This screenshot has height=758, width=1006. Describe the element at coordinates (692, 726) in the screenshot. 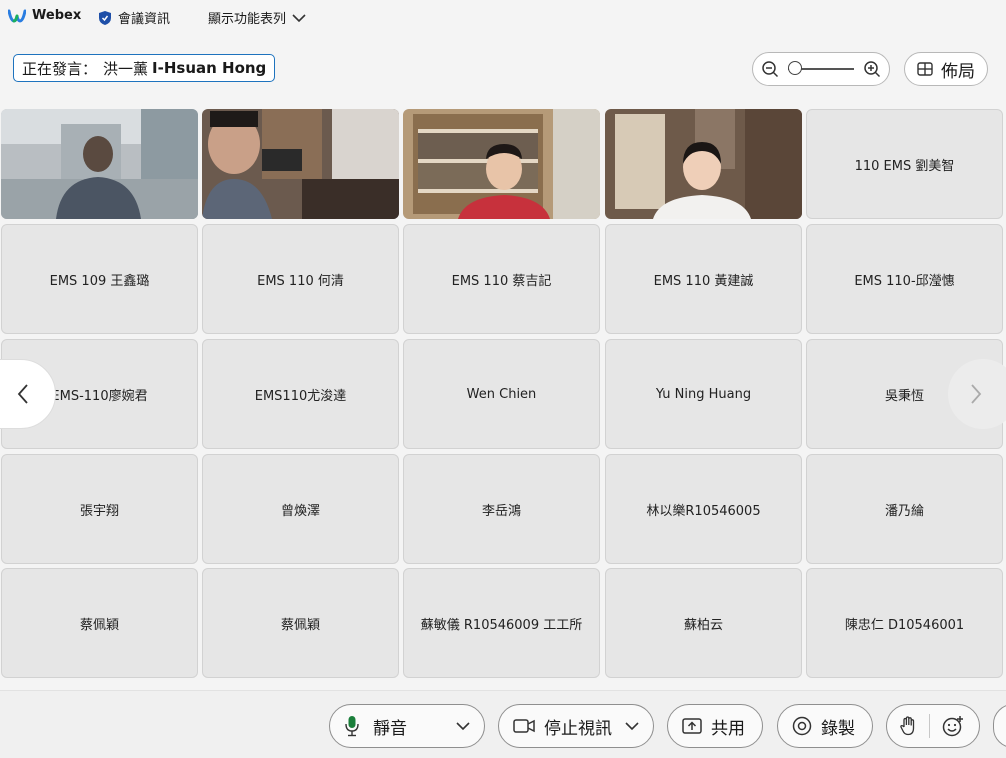

I see `share-icon` at that location.